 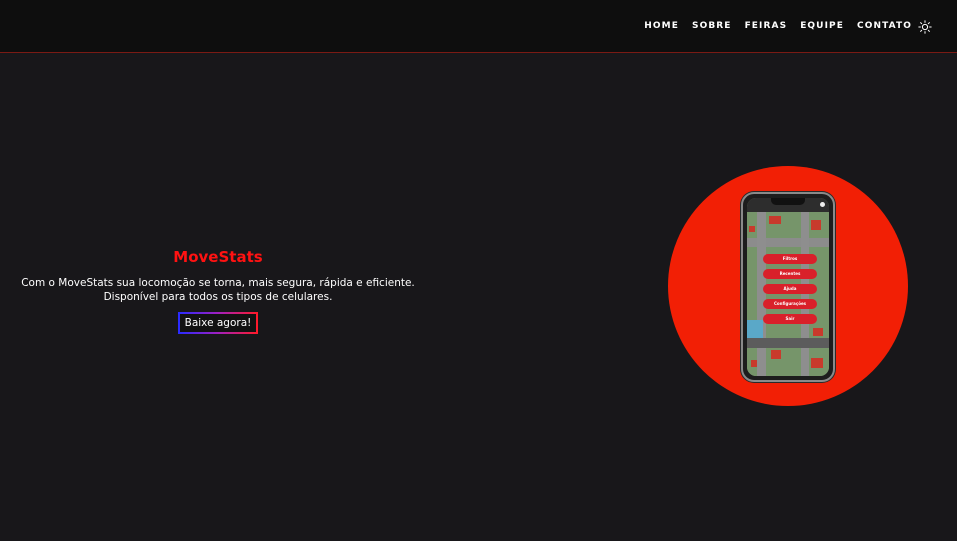 I want to click on app-menu-sair: Sair, so click(x=790, y=319).